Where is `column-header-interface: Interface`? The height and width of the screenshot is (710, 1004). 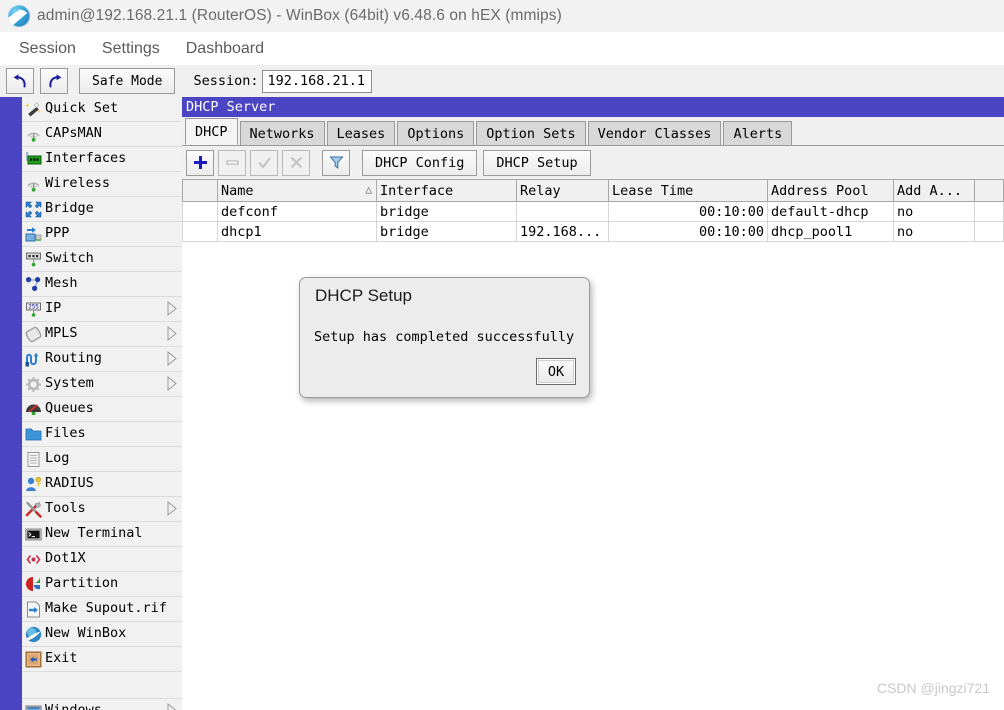
column-header-interface: Interface is located at coordinates (446, 190).